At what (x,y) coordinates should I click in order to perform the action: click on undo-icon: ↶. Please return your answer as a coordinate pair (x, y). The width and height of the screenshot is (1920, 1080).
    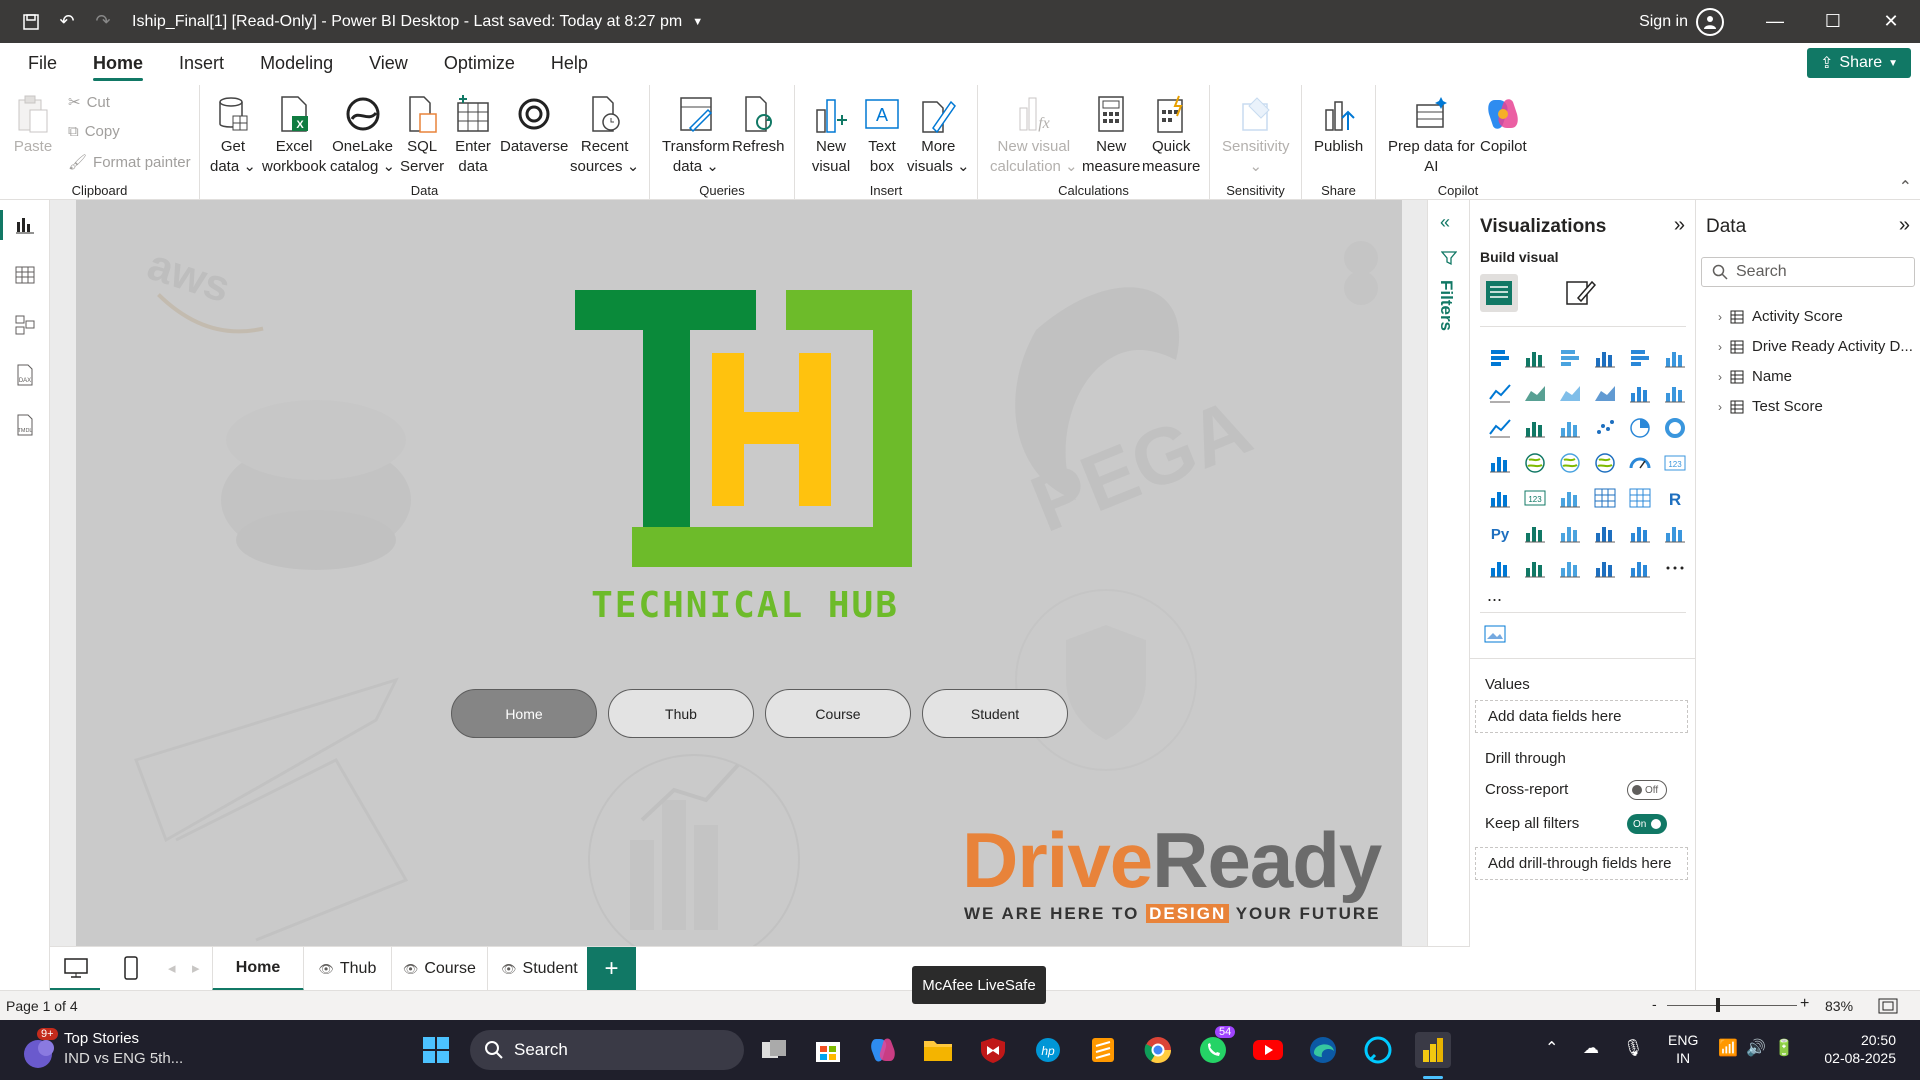
    Looking at the image, I should click on (67, 22).